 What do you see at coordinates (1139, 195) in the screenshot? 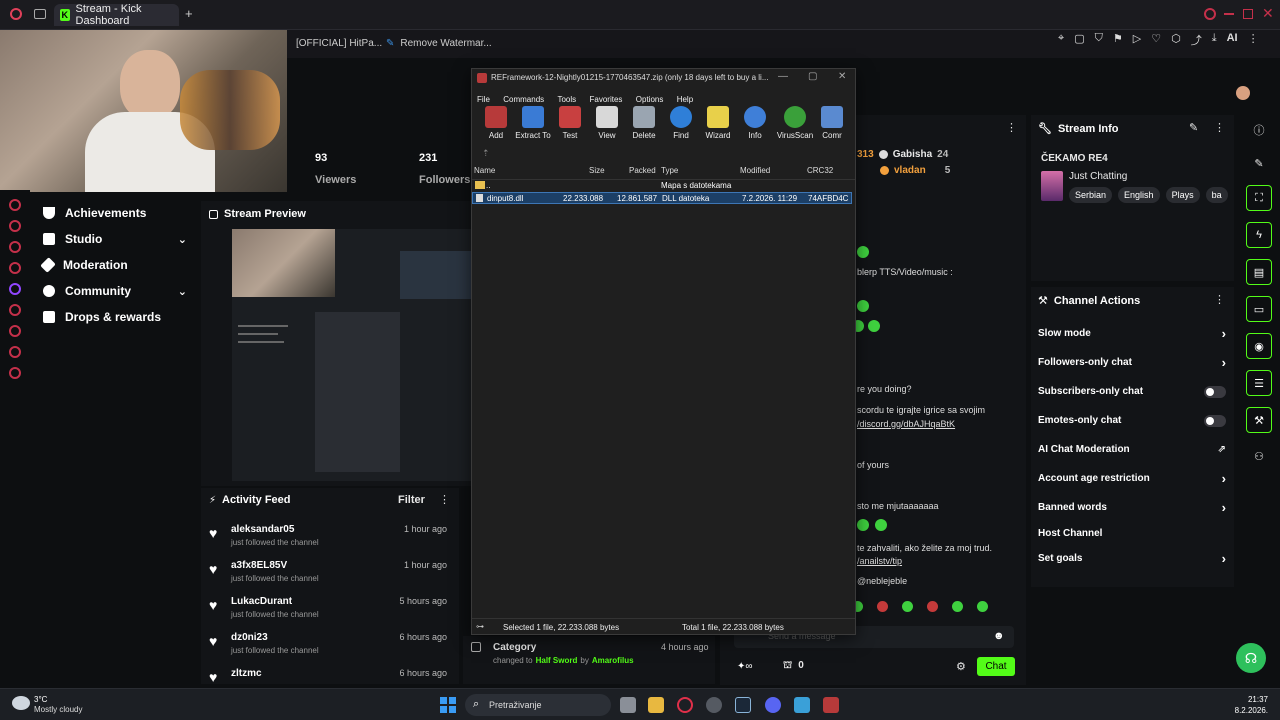
I see `tag: English` at bounding box center [1139, 195].